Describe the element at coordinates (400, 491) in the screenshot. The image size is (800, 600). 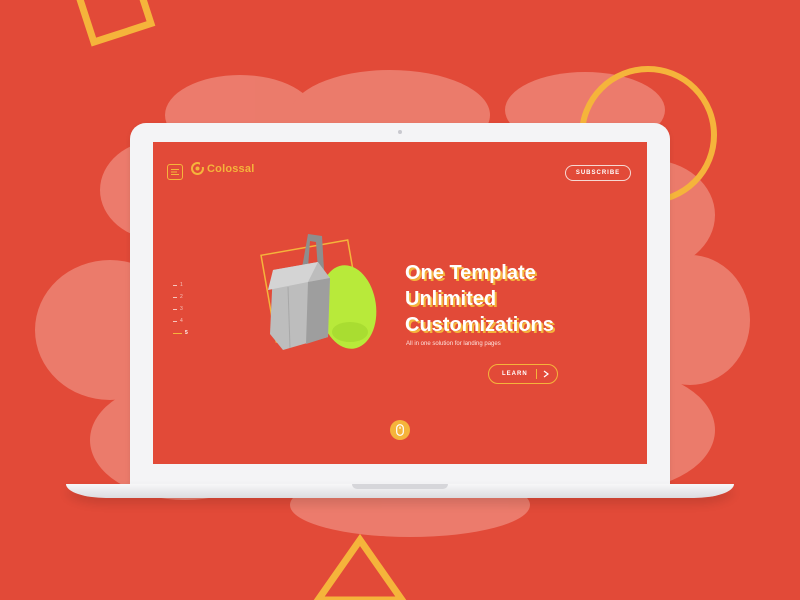
I see `laptop-base` at that location.